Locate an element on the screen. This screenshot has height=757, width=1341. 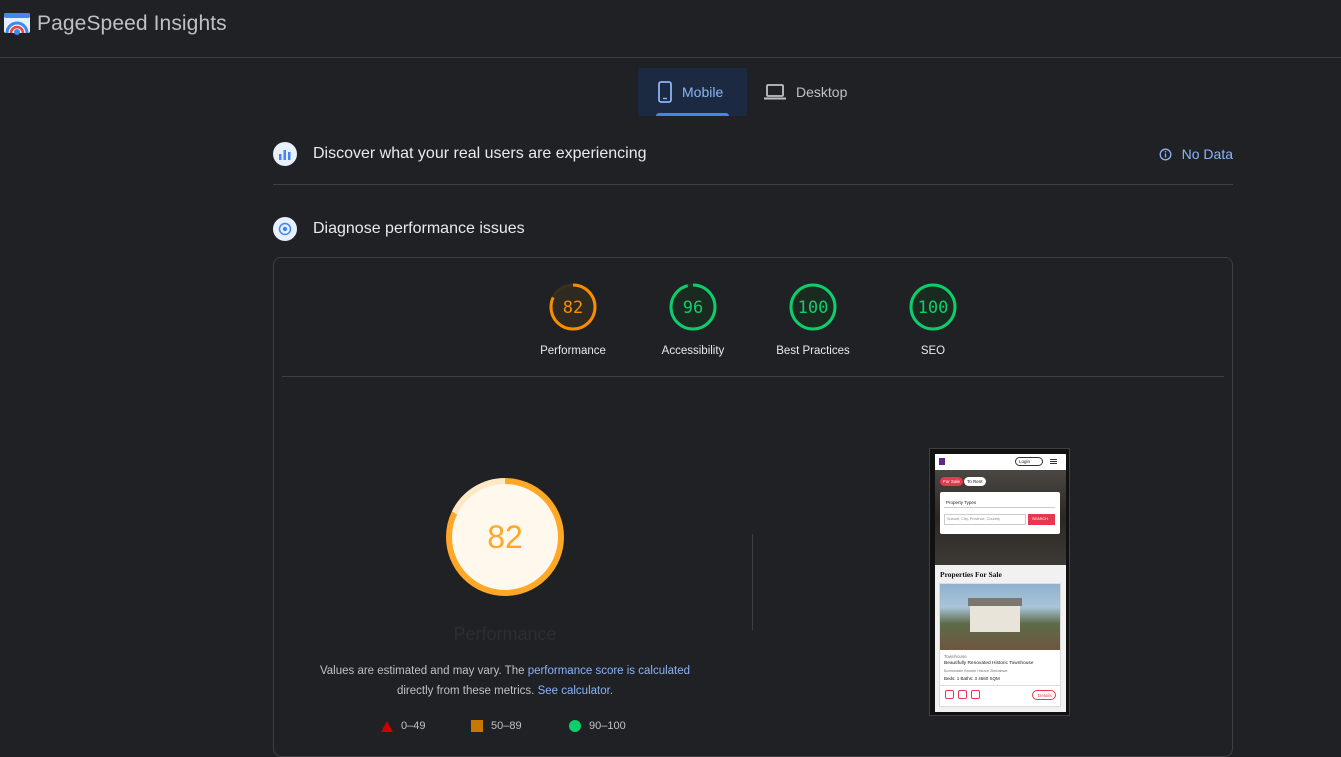
to-rent-text: To Rent is located at coordinates (975, 481).